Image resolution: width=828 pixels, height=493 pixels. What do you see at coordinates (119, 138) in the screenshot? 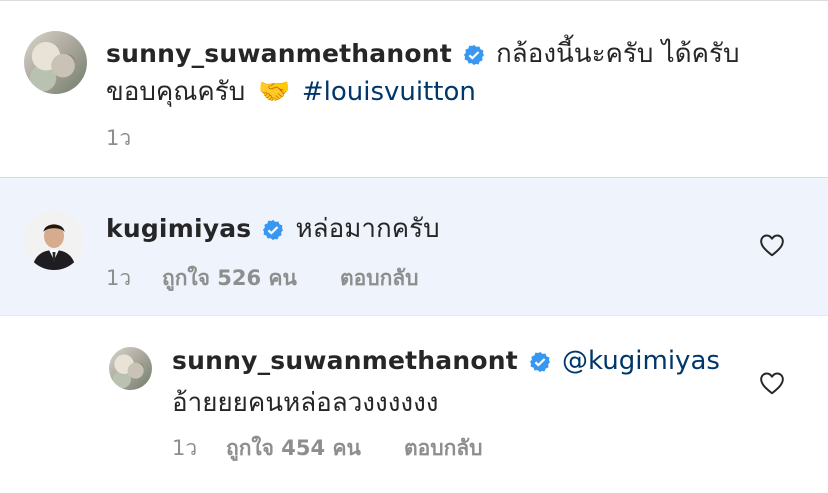
I see `caption-time: 1ว` at bounding box center [119, 138].